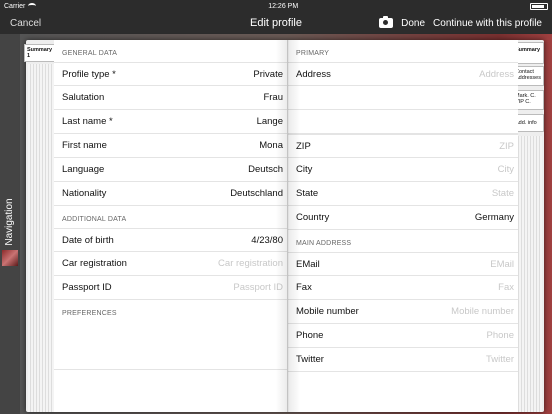 Image resolution: width=552 pixels, height=414 pixels. Describe the element at coordinates (256, 193) in the screenshot. I see `general-data-value: Deutschland` at that location.